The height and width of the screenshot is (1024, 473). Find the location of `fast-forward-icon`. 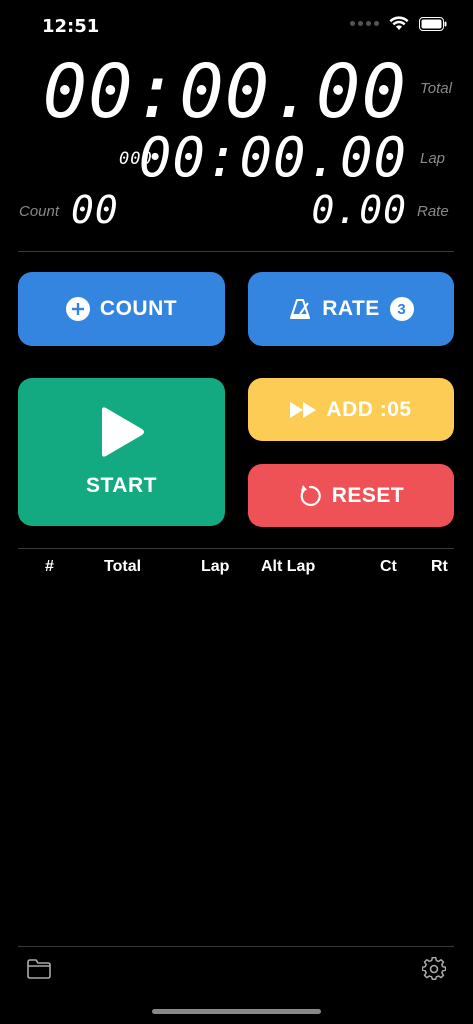

fast-forward-icon is located at coordinates (303, 409).